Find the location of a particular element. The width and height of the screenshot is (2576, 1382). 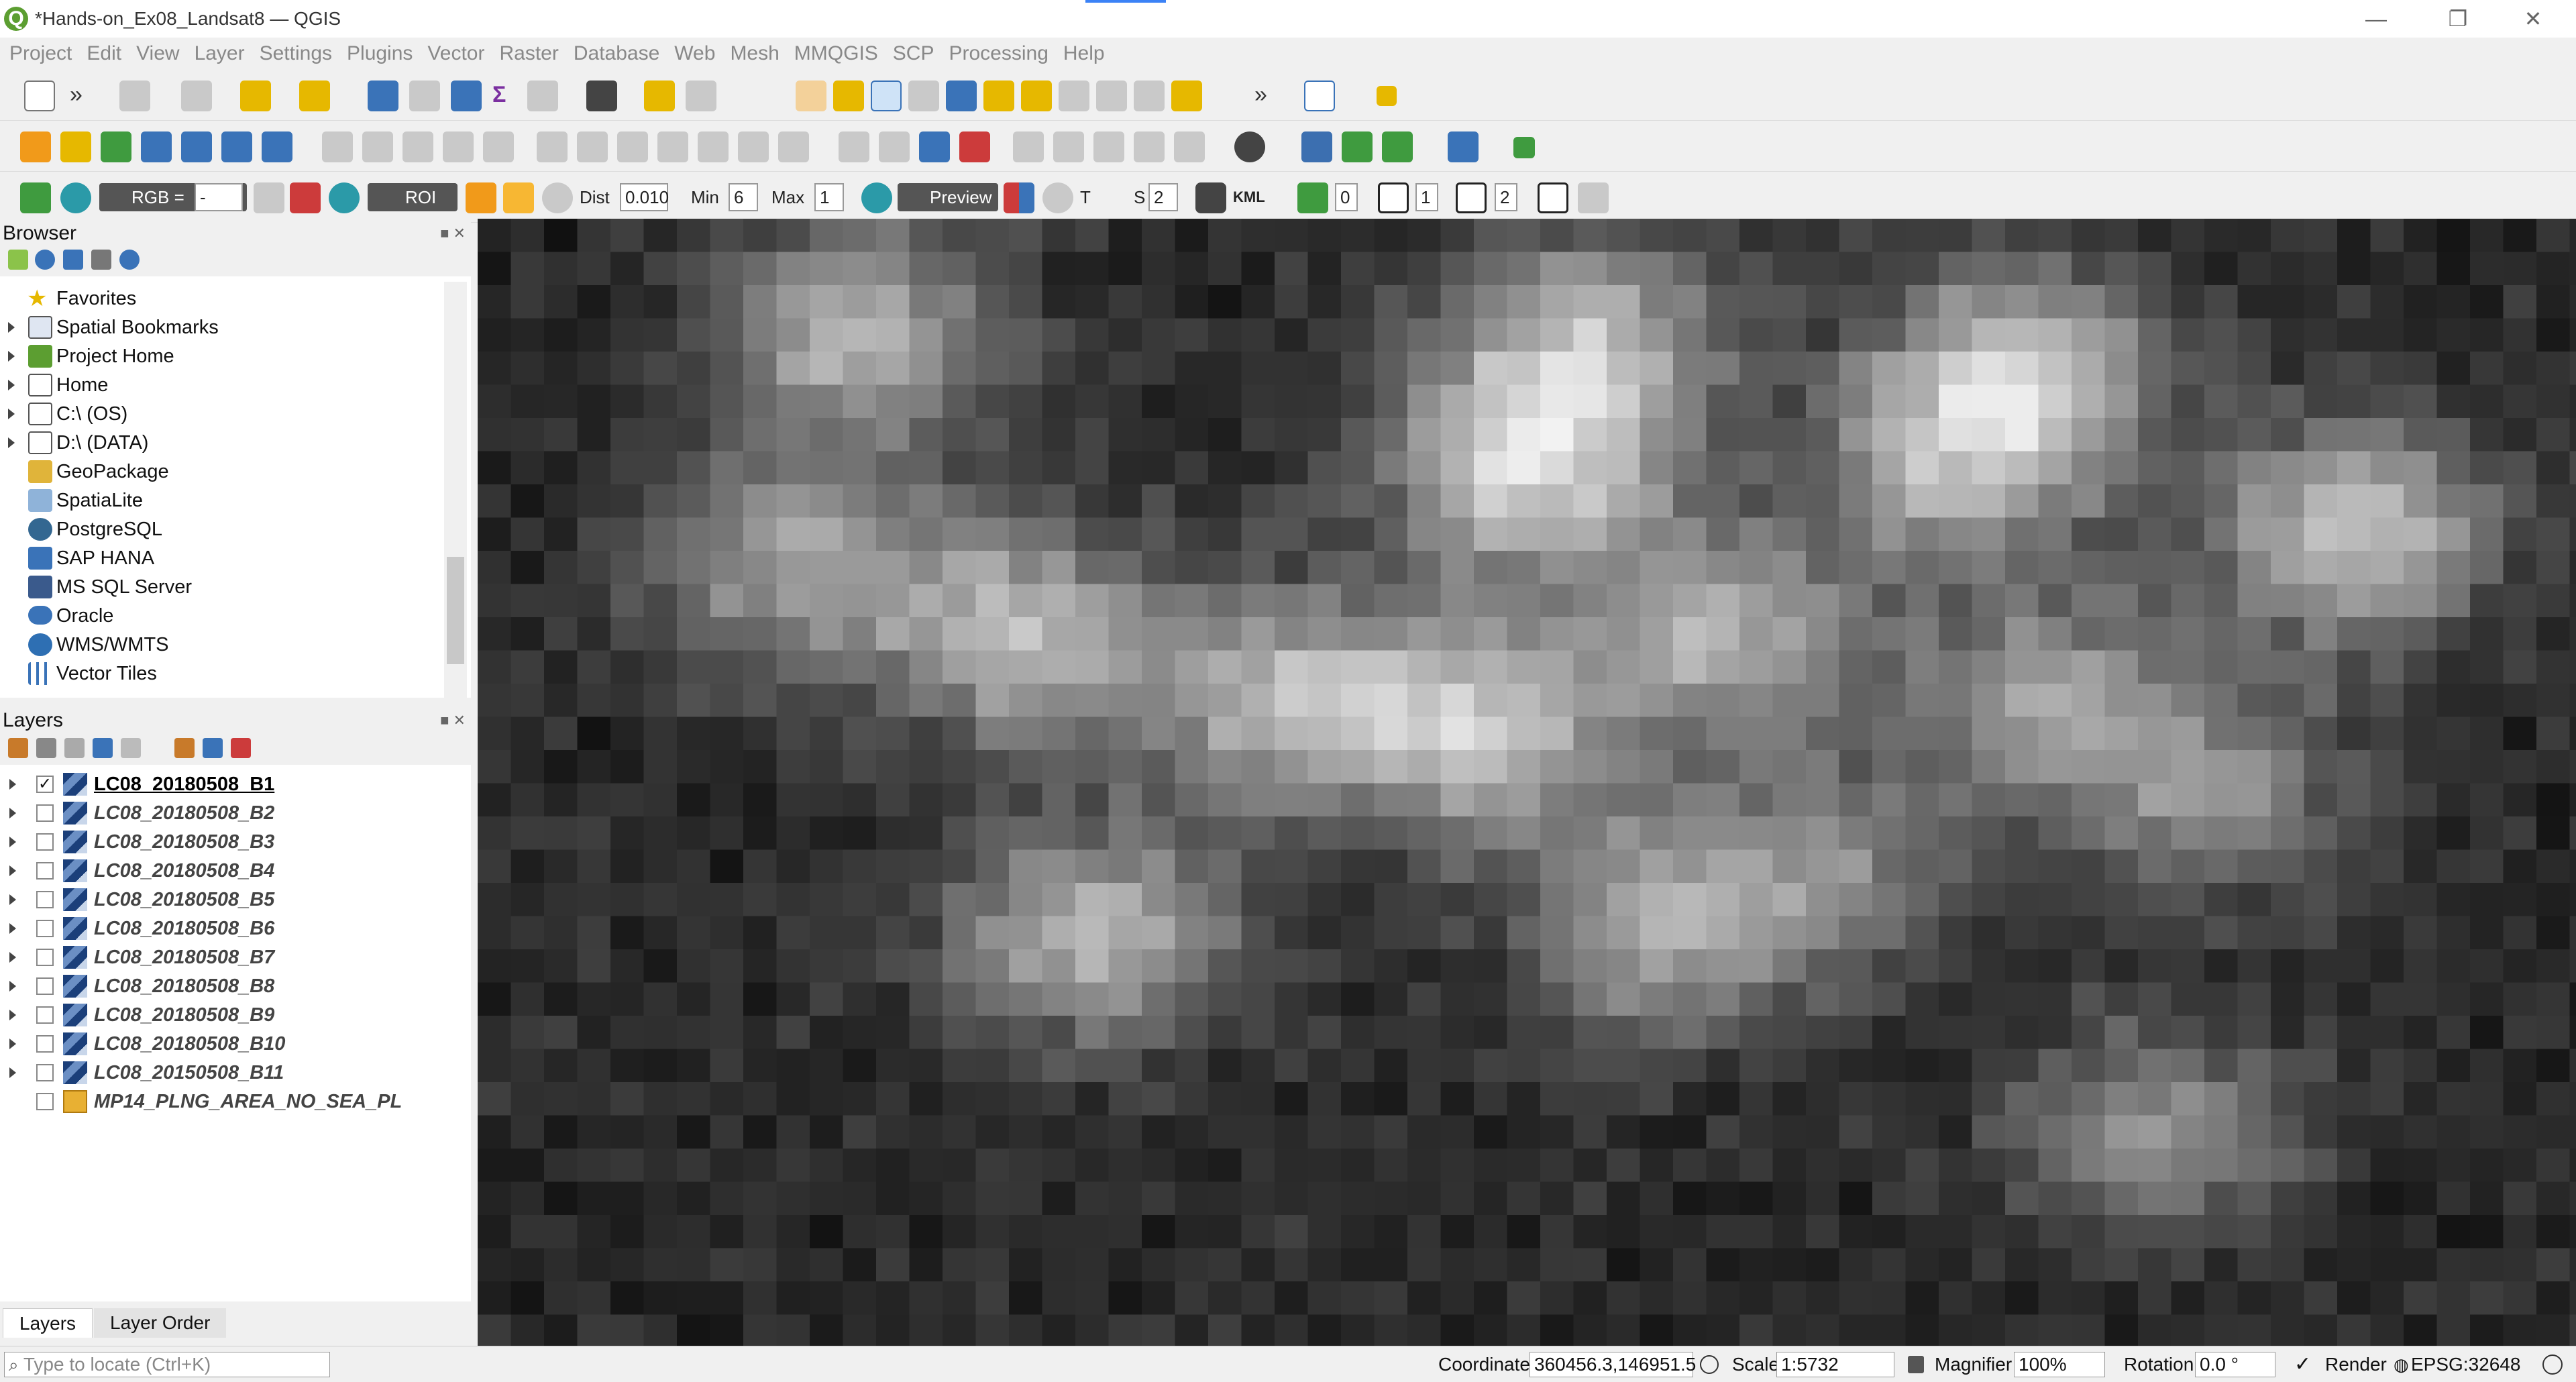

messages-icon is located at coordinates (2552, 1364).